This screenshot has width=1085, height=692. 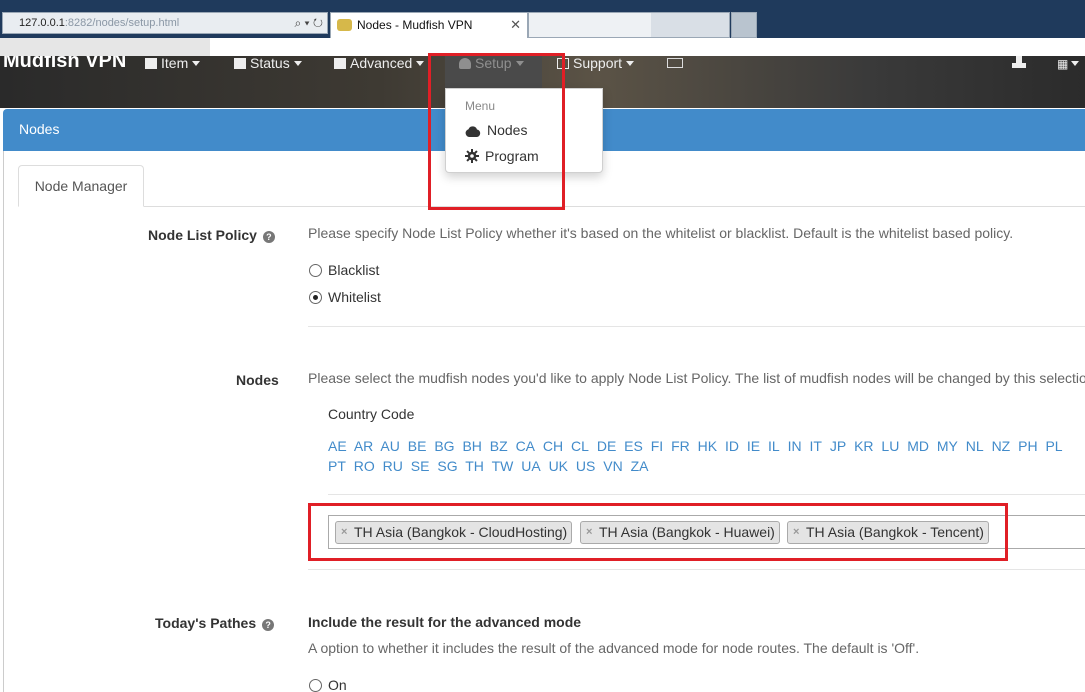 What do you see at coordinates (515, 25) in the screenshot?
I see `tab-close-icon: ✕` at bounding box center [515, 25].